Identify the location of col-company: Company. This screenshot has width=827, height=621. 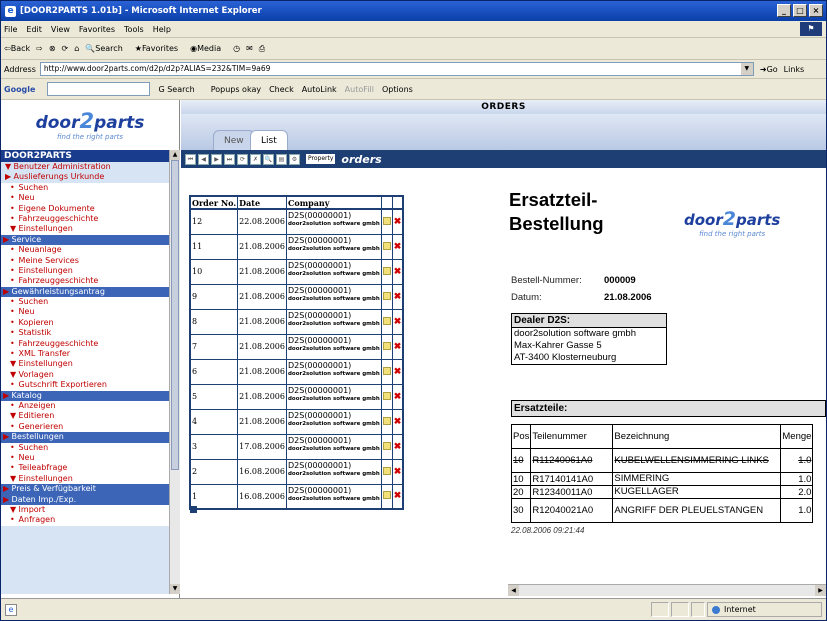
(333, 202).